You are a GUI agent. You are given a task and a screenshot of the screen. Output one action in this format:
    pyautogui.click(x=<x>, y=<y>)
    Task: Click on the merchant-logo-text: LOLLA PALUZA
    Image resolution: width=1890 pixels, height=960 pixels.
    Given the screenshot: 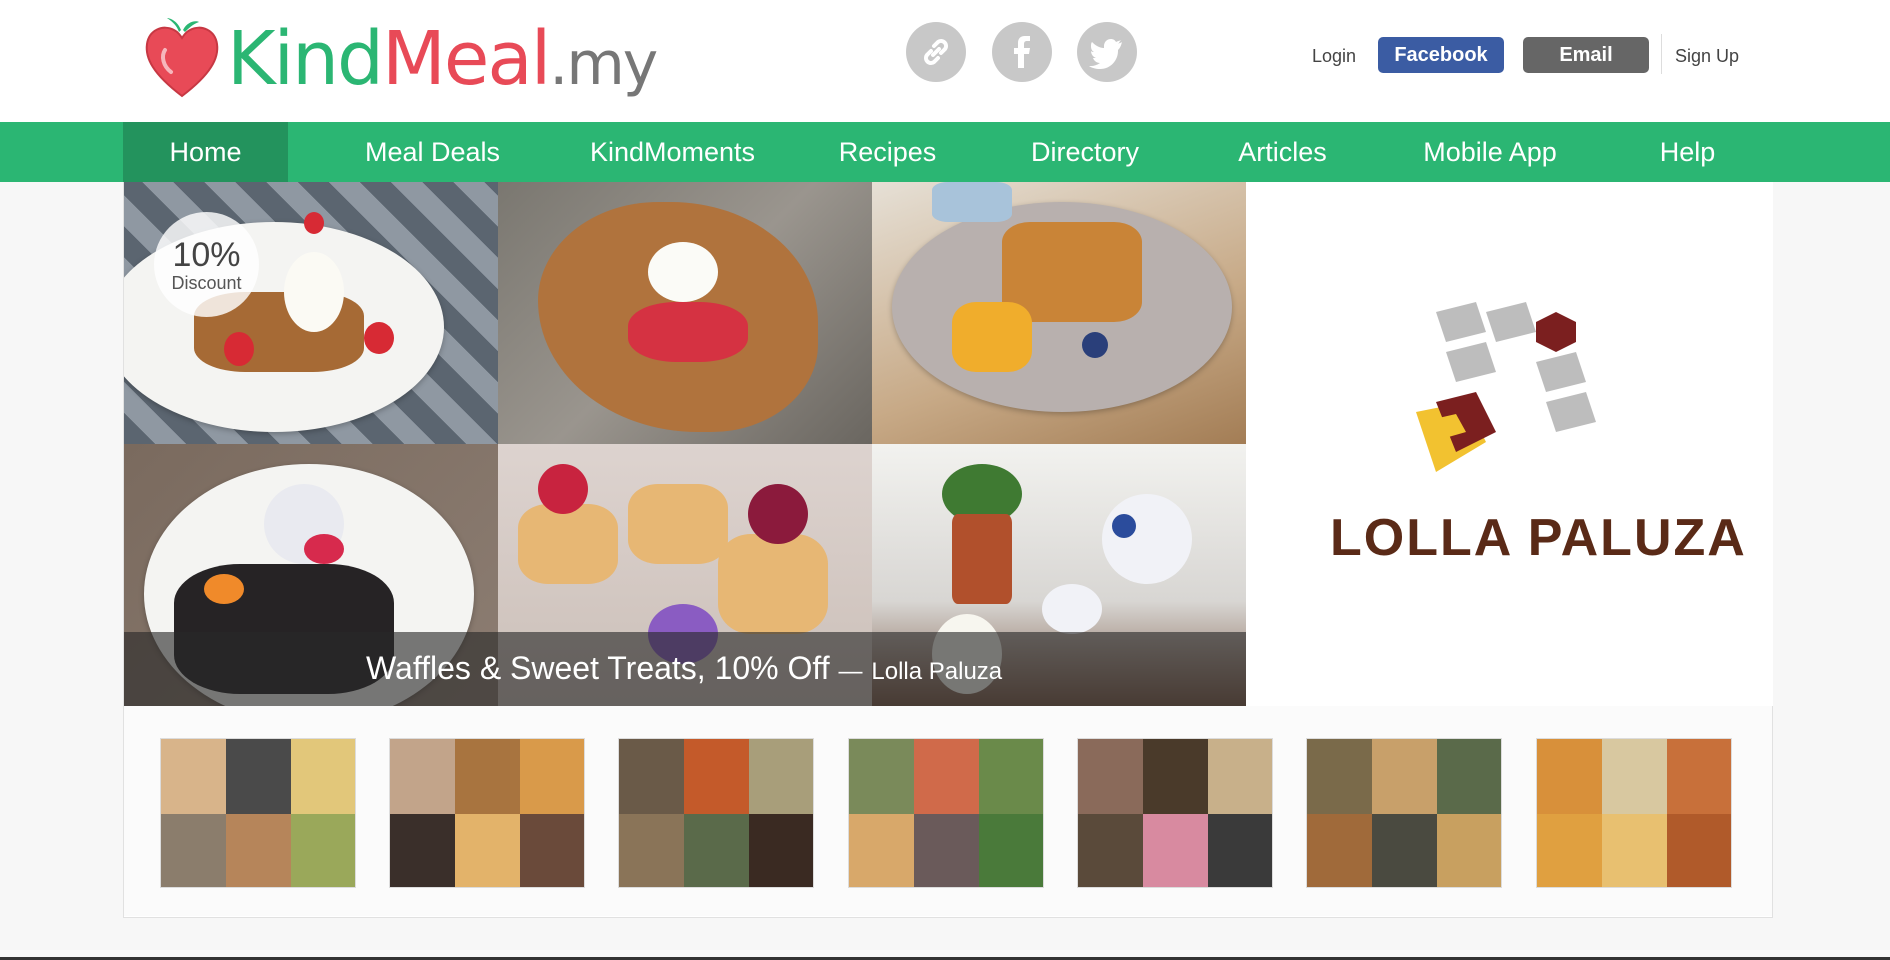 What is the action you would take?
    pyautogui.click(x=1538, y=538)
    